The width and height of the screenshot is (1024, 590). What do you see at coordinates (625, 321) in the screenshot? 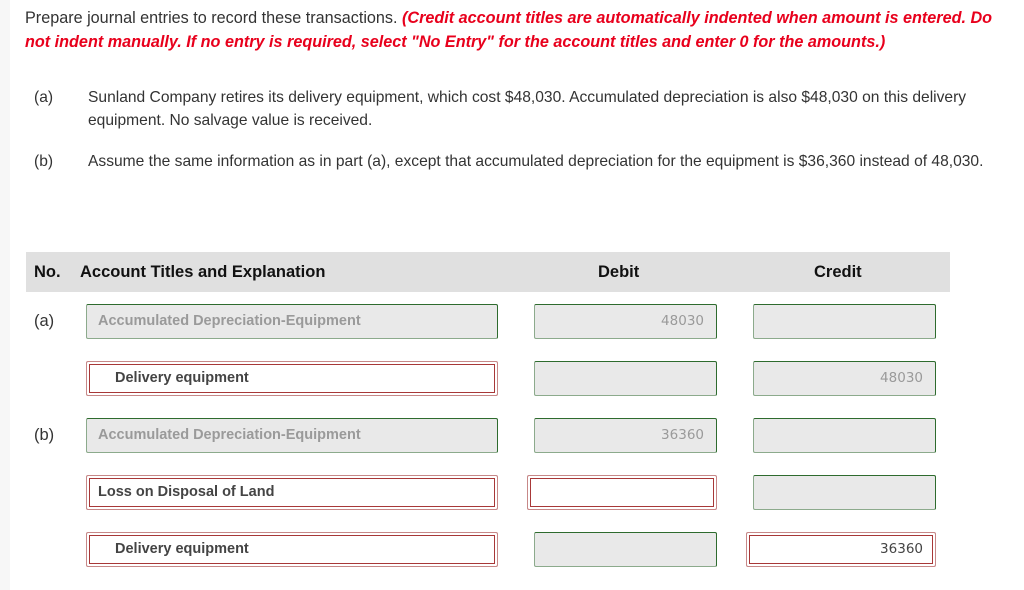
I see `debit-field: 48030` at bounding box center [625, 321].